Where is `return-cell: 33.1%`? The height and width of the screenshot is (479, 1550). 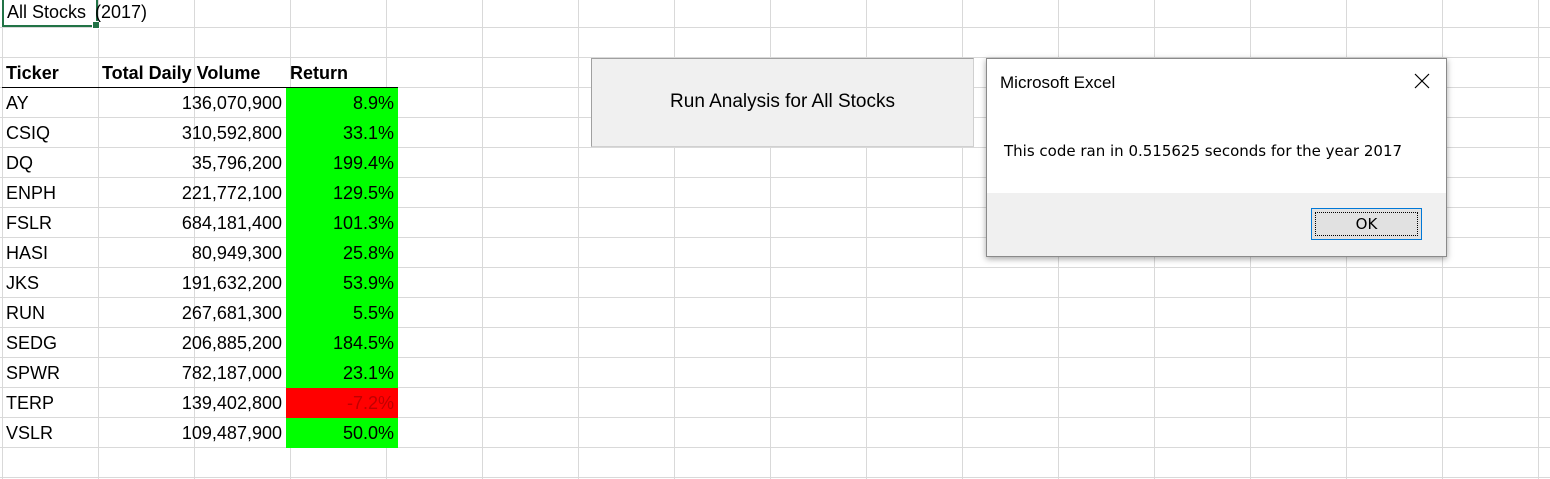
return-cell: 33.1% is located at coordinates (342, 133).